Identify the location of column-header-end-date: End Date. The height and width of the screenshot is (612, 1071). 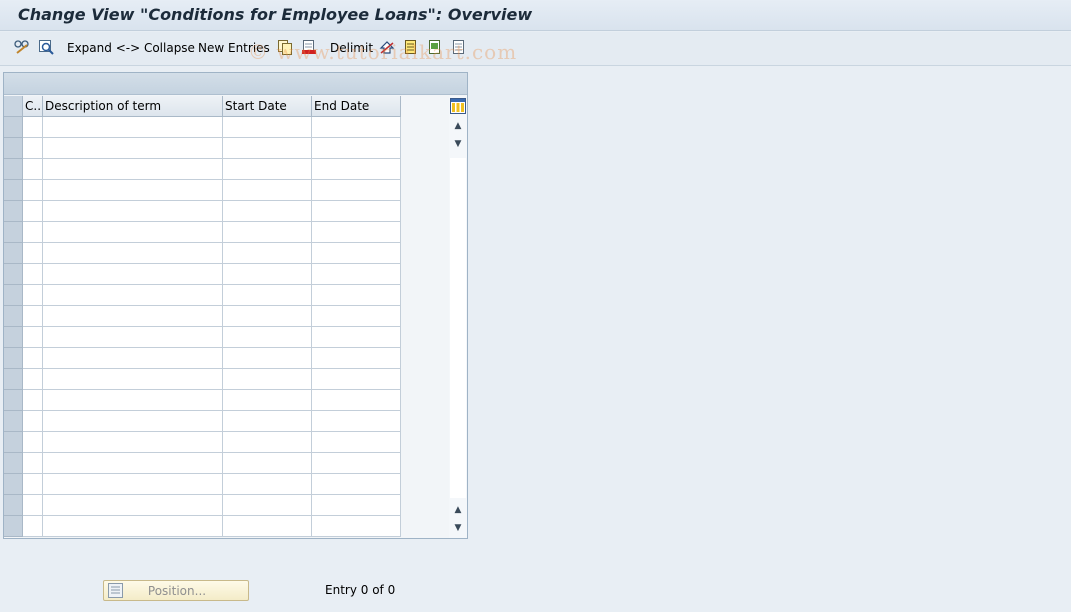
(356, 106).